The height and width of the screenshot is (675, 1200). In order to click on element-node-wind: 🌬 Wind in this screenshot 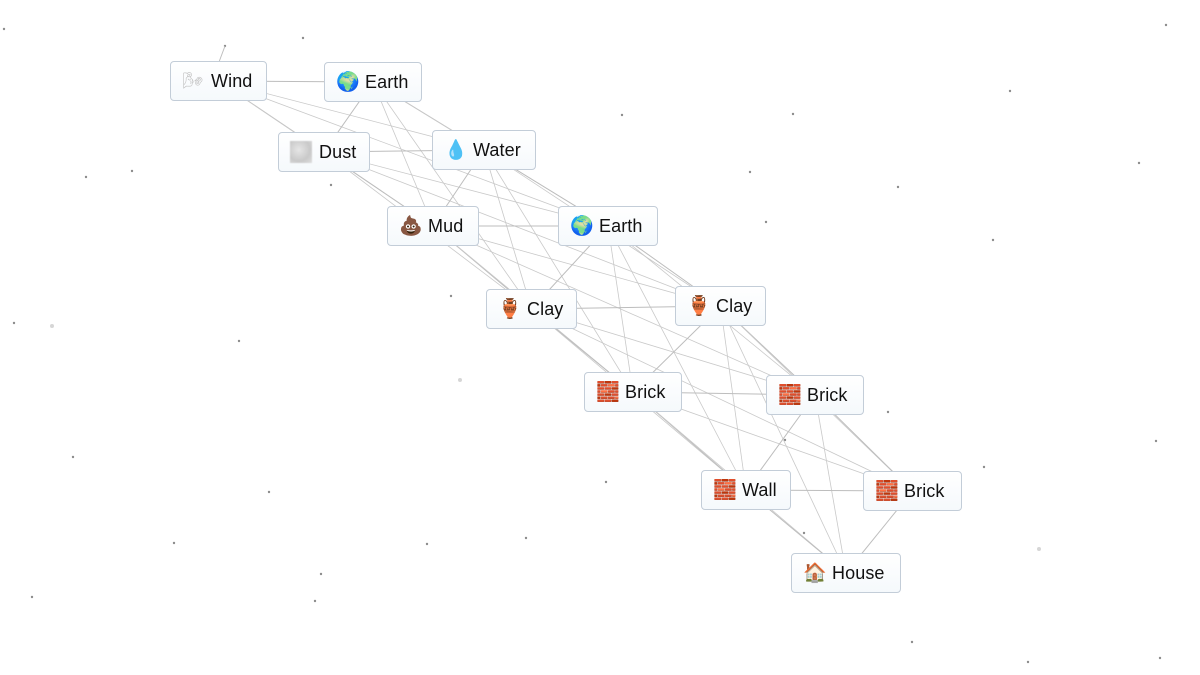, I will do `click(218, 81)`.